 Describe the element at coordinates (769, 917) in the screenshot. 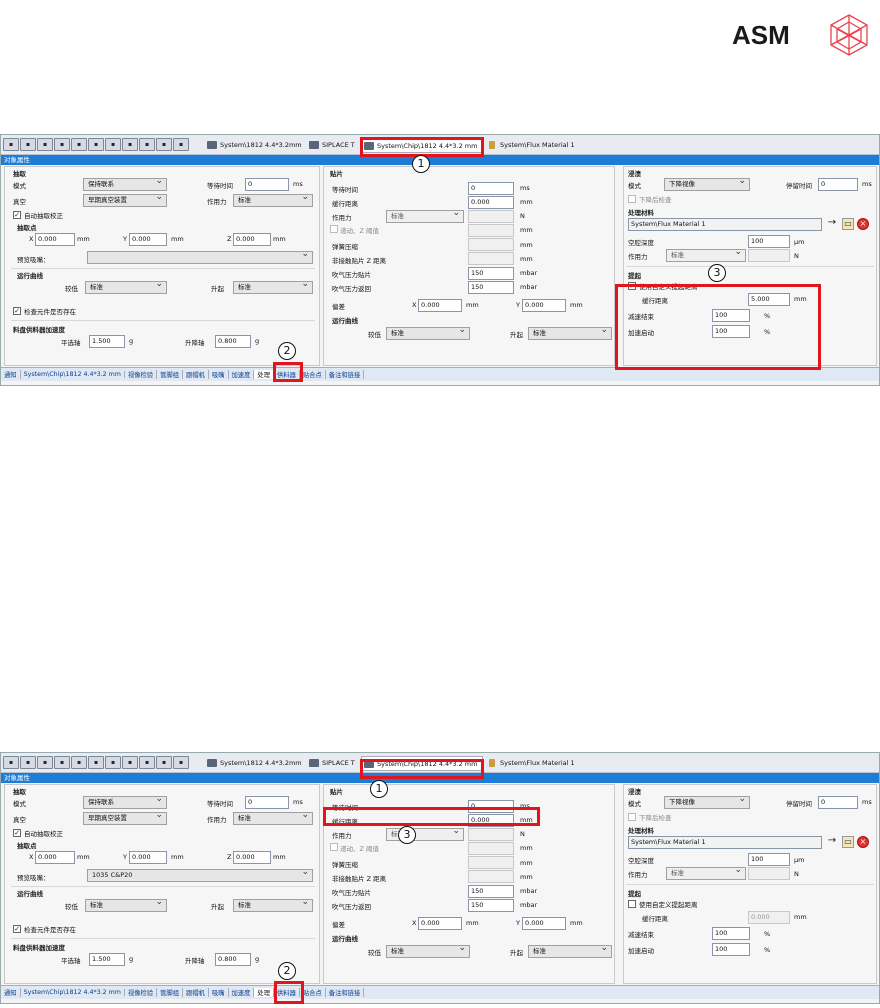

I see `dip-slow-input: 0.000` at that location.